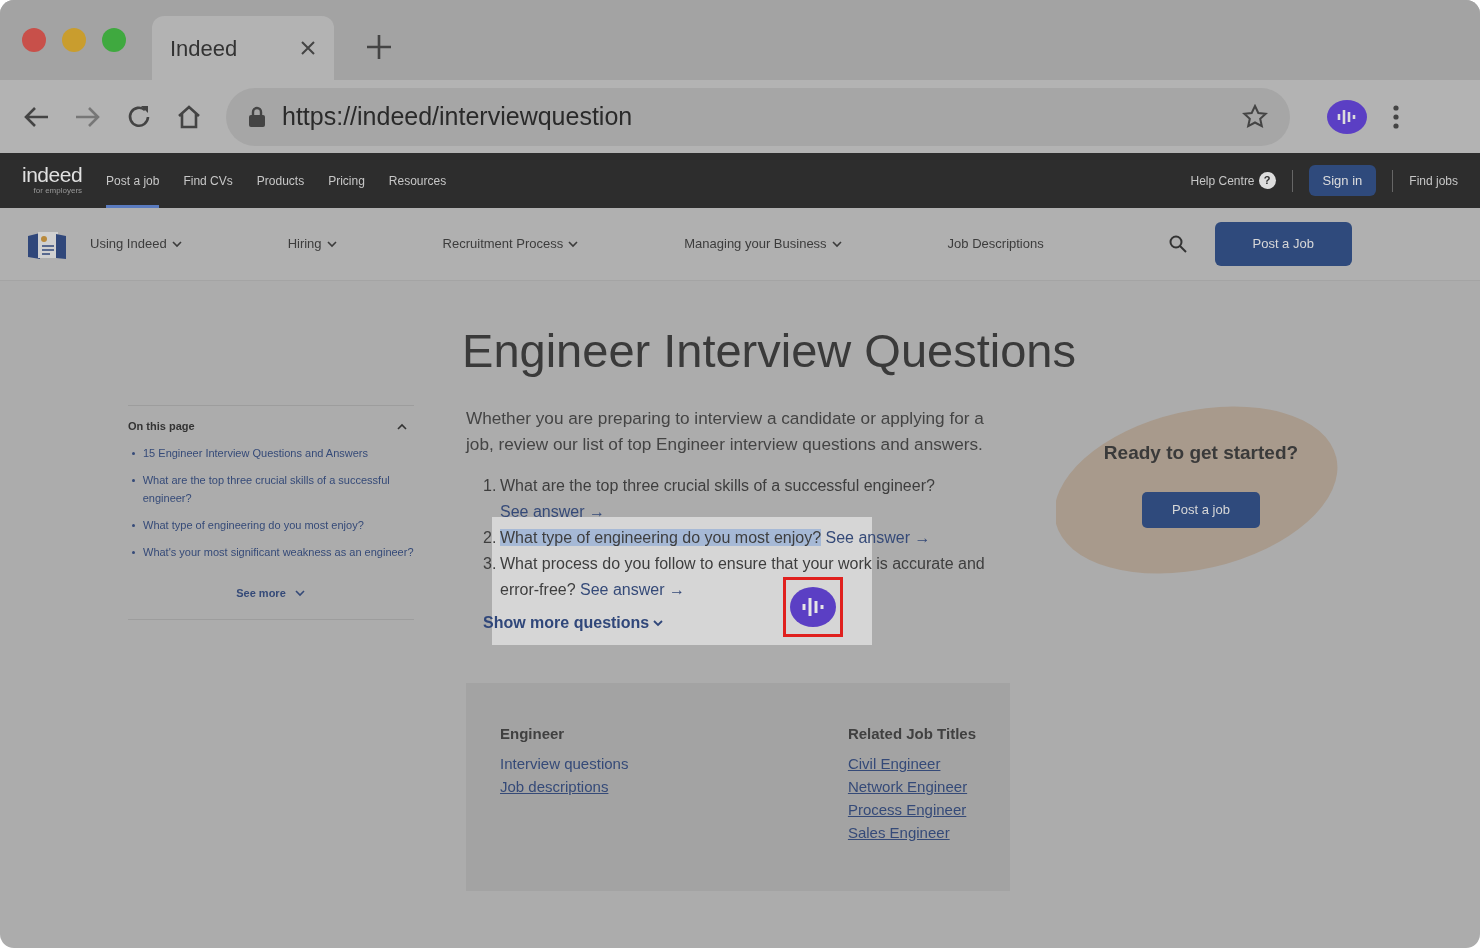 The height and width of the screenshot is (948, 1480). Describe the element at coordinates (911, 832) in the screenshot. I see `related-link: Sales Engineer` at that location.